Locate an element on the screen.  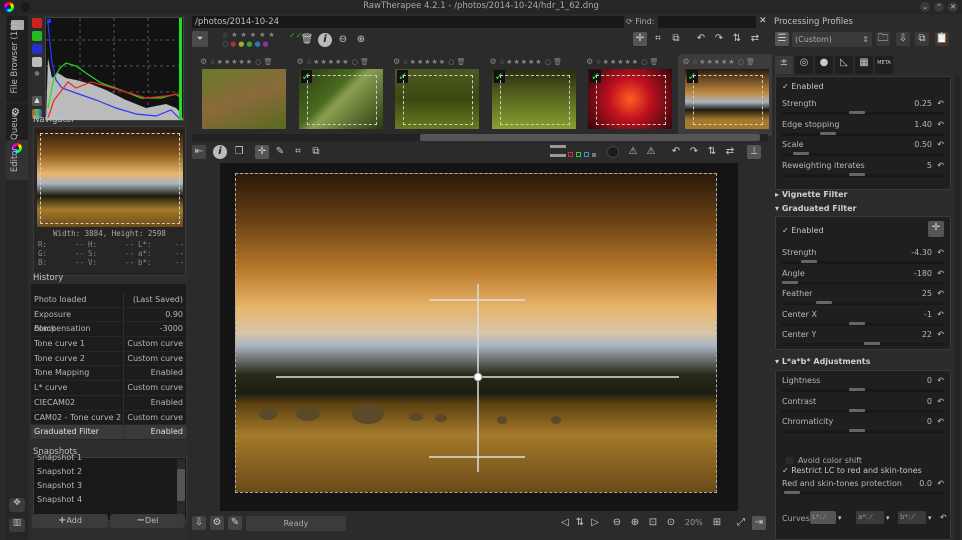
rotate-left-icon: ↶ is located at coordinates (676, 152).